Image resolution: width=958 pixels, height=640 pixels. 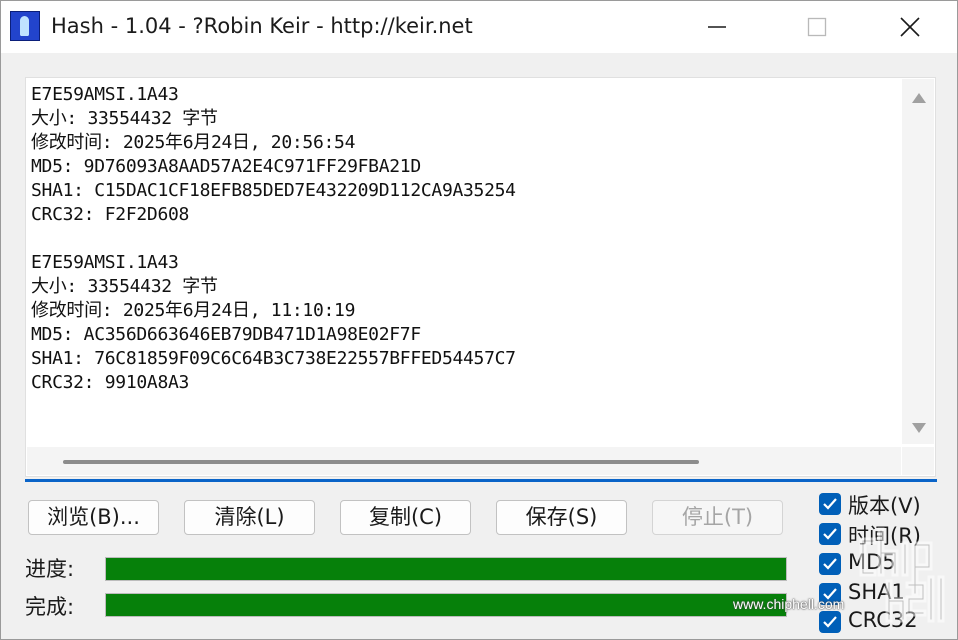 What do you see at coordinates (193, 142) in the screenshot?
I see `result-line: 修改时间: 2025年6月24日, 20:56:54` at bounding box center [193, 142].